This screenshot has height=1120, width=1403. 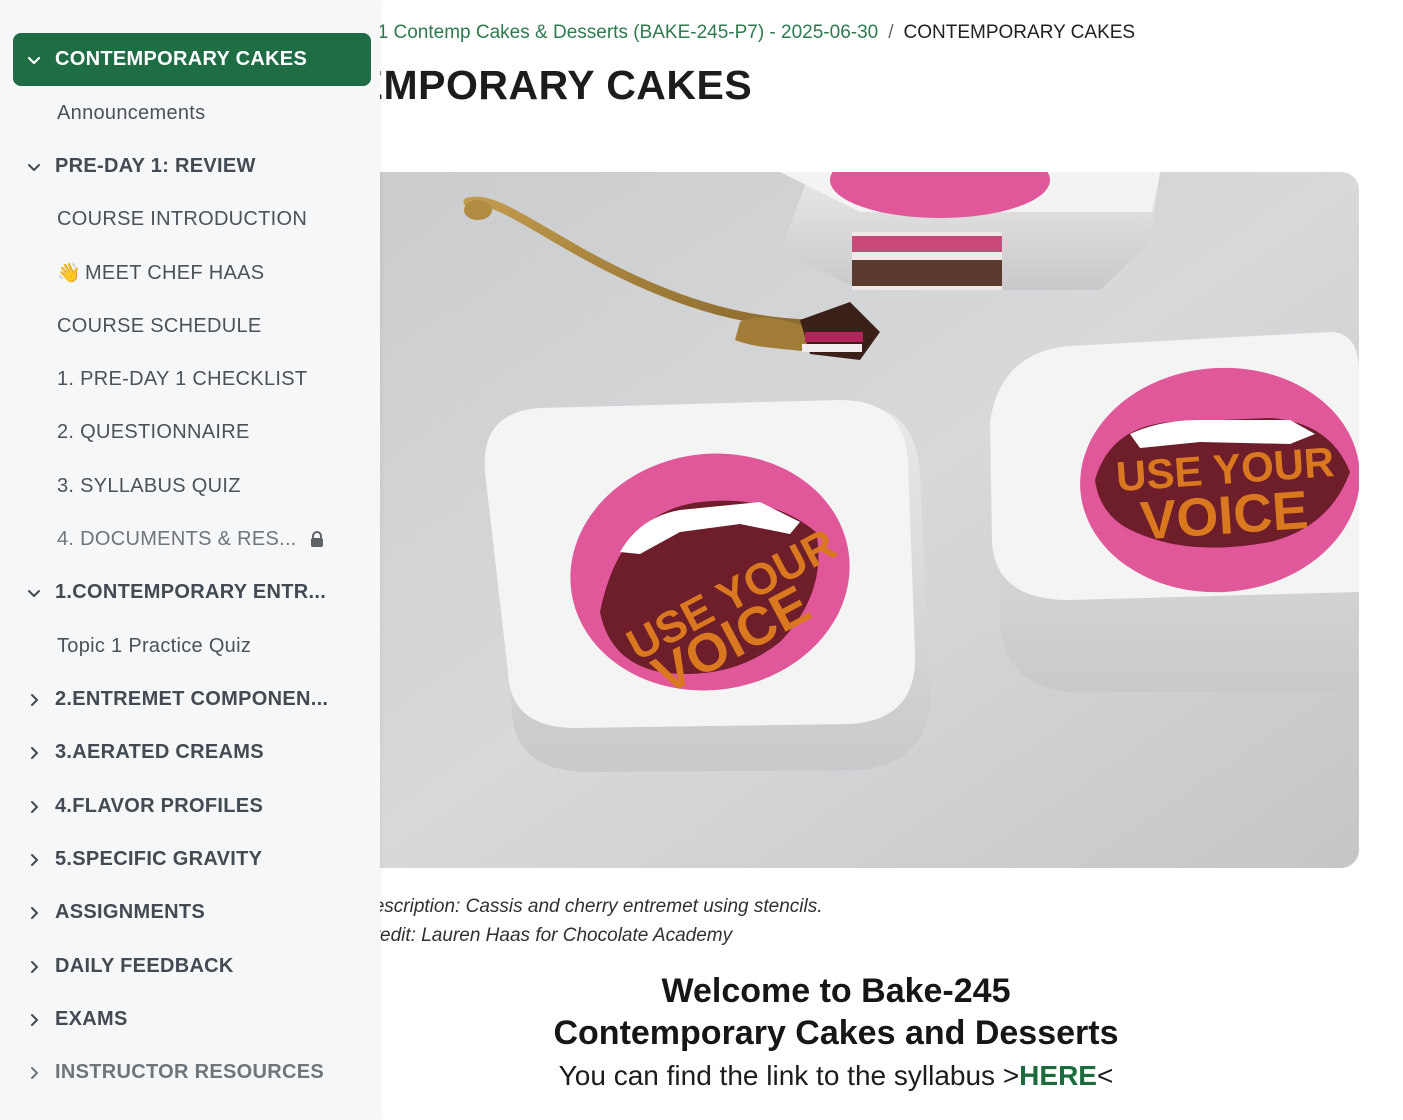 I want to click on sidebar-item-label: 3.AERATED CREAMS, so click(x=159, y=752).